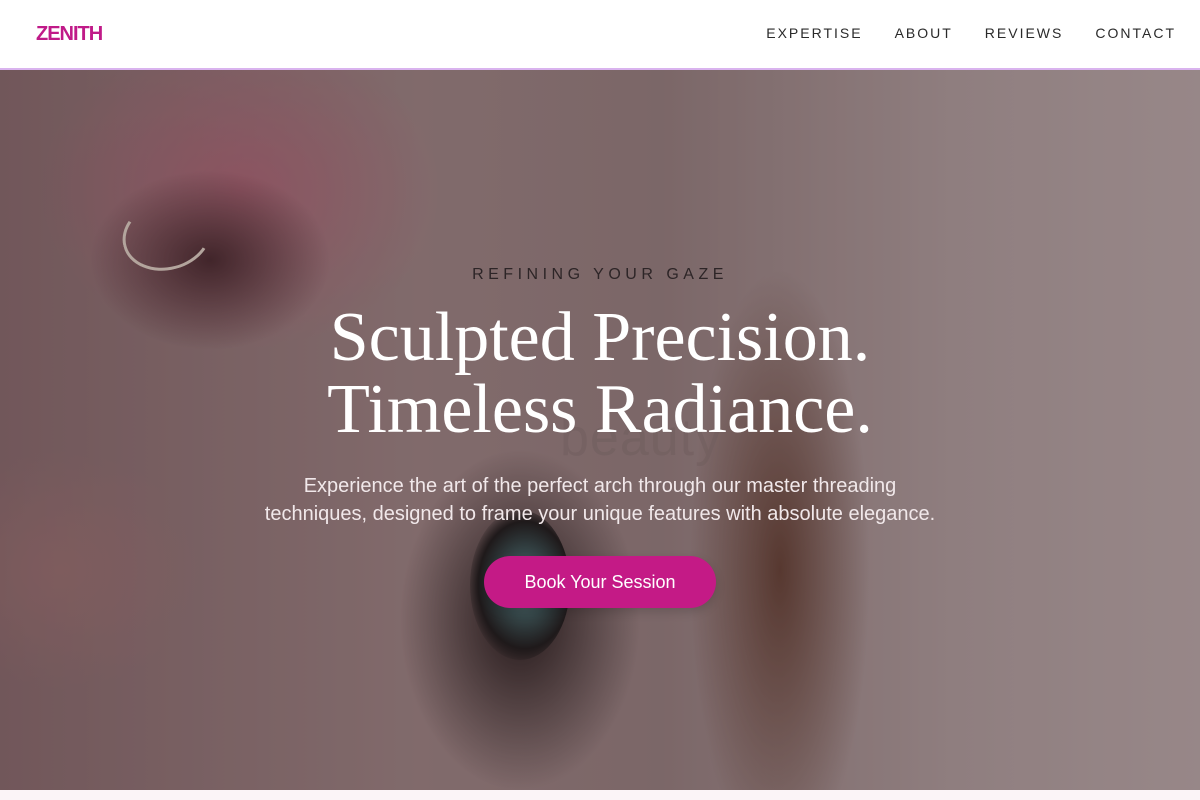  Describe the element at coordinates (600, 35) in the screenshot. I see `site-header: ZENITH EXPERTISE ABOUT REVIEWS CONTACT` at that location.